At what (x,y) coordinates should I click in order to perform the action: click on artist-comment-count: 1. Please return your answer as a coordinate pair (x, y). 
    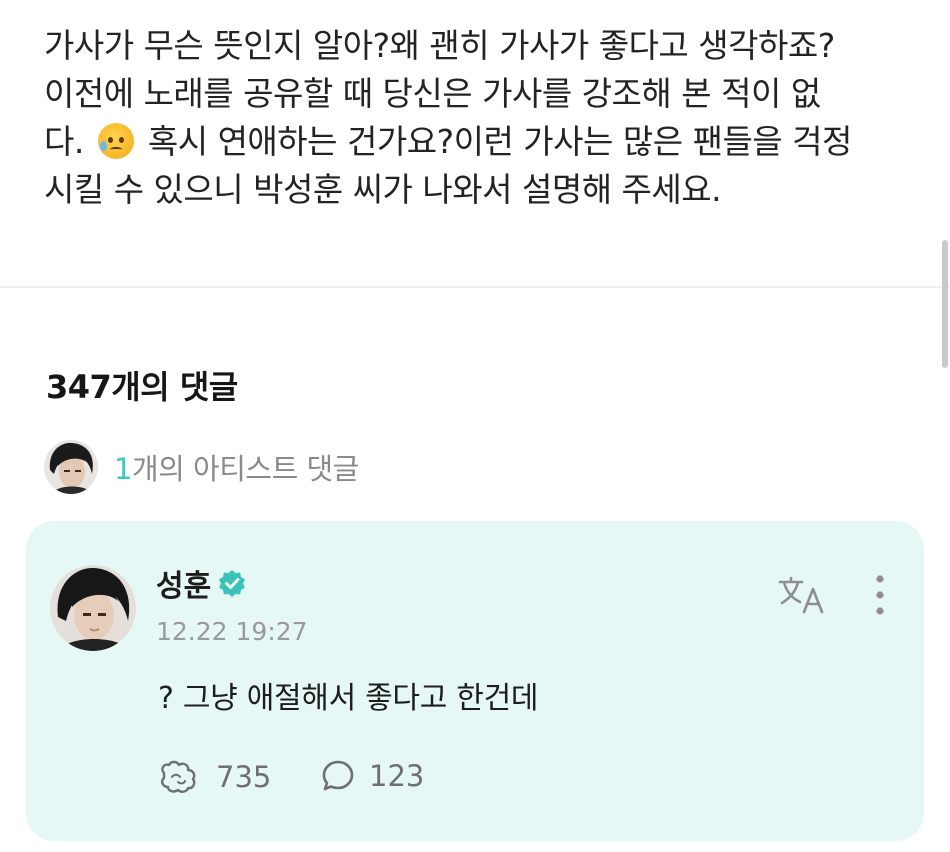
    Looking at the image, I should click on (123, 469).